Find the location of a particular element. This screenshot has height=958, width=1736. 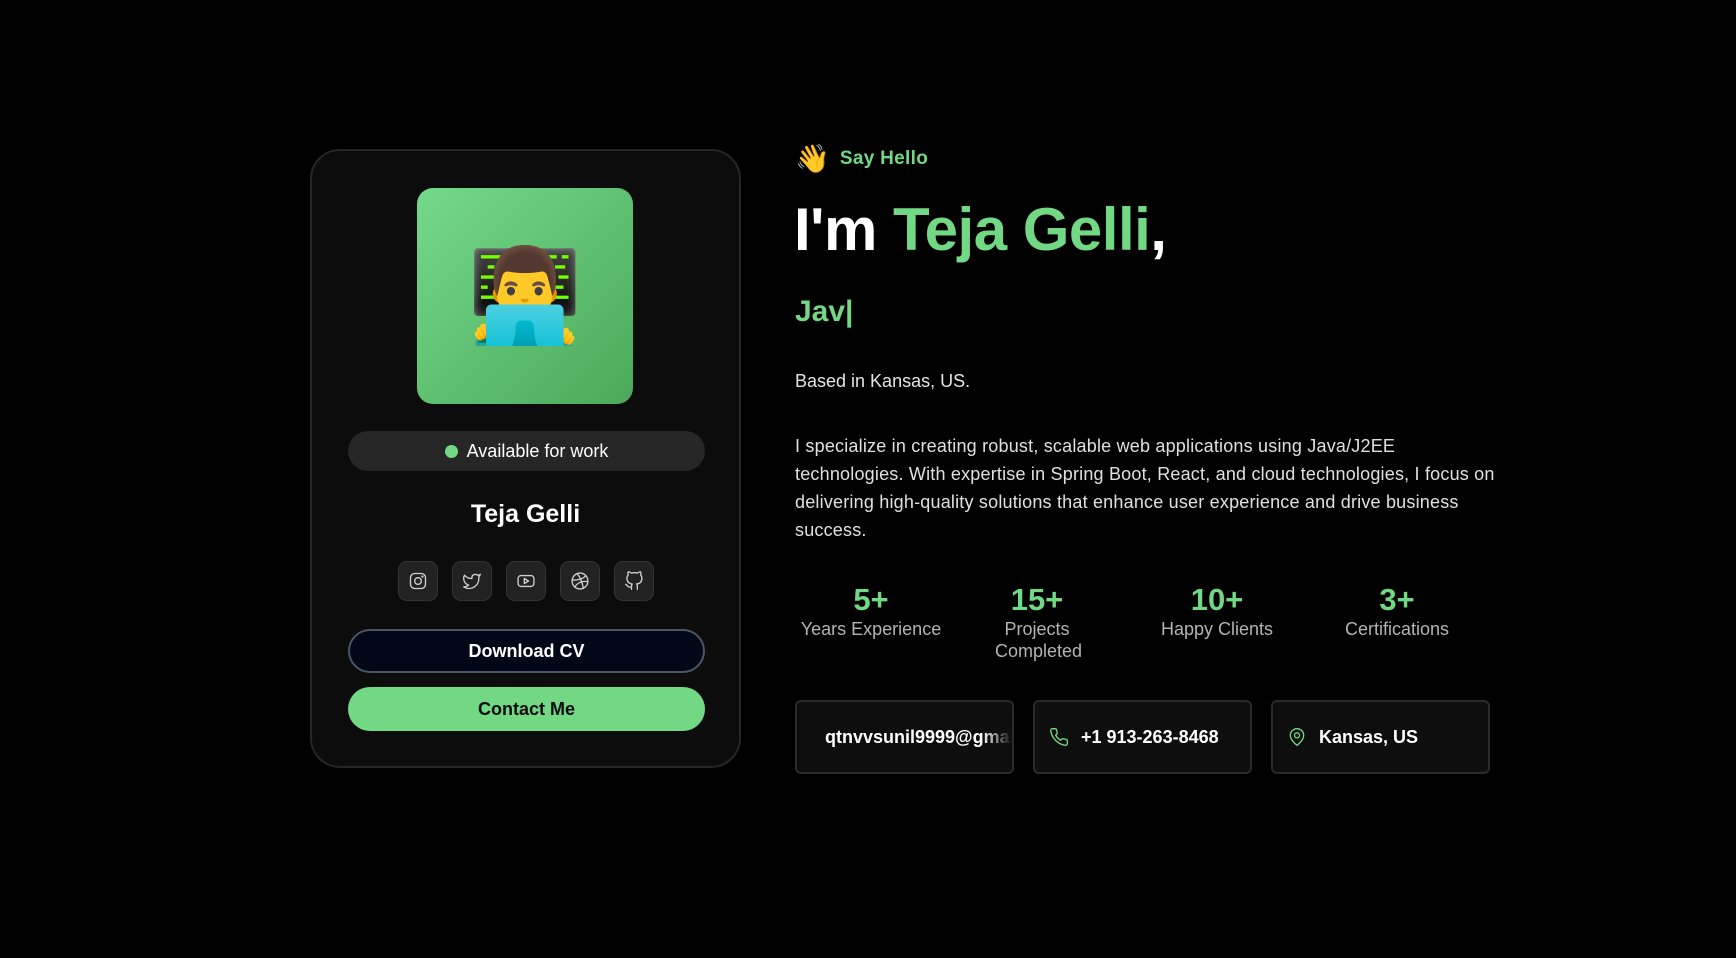

say-hello: 👋 Say Hello is located at coordinates (861, 159).